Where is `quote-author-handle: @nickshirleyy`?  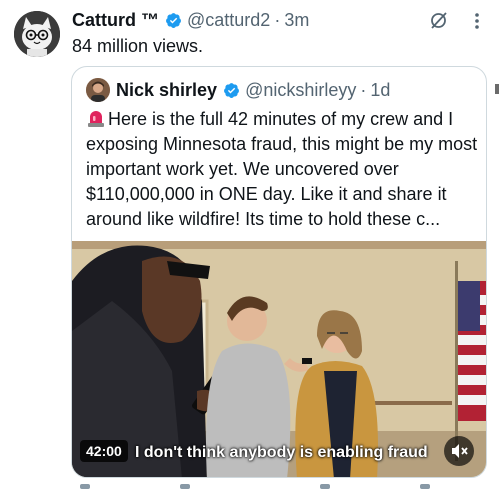 quote-author-handle: @nickshirleyy is located at coordinates (300, 90).